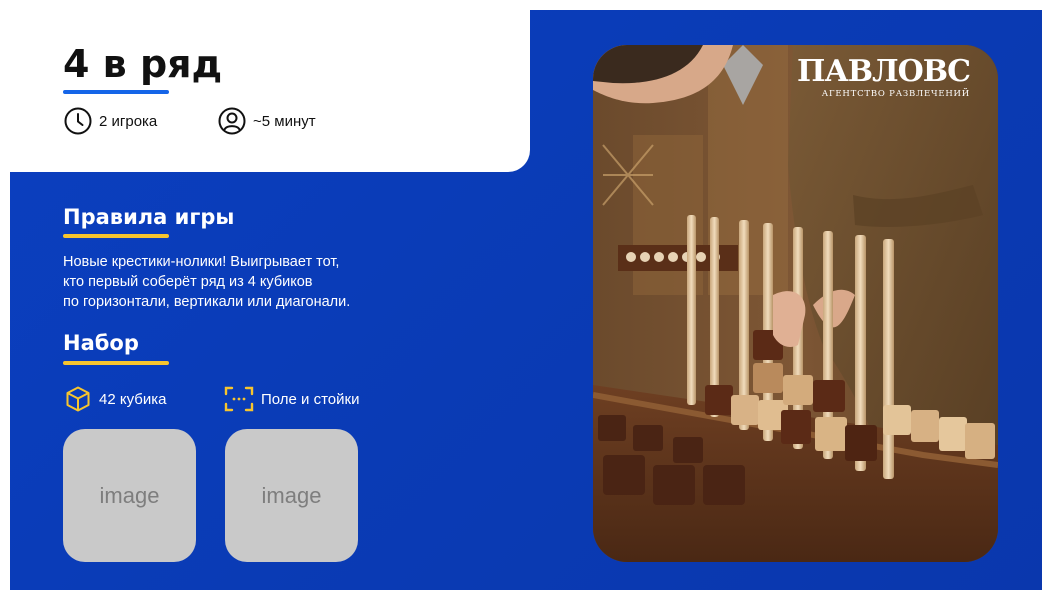 The width and height of the screenshot is (1042, 590). Describe the element at coordinates (207, 302) in the screenshot. I see `rules-line: по горизонтали, вертикали или диагонали.` at that location.